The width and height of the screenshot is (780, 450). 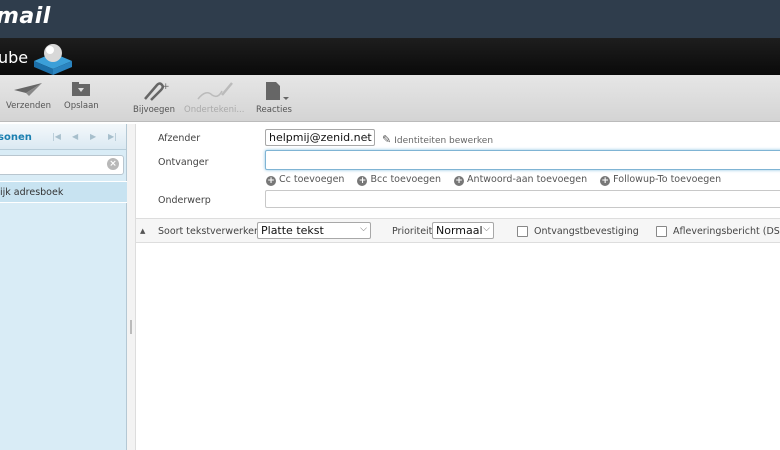 I want to click on pencil-icon: ✎, so click(x=387, y=139).